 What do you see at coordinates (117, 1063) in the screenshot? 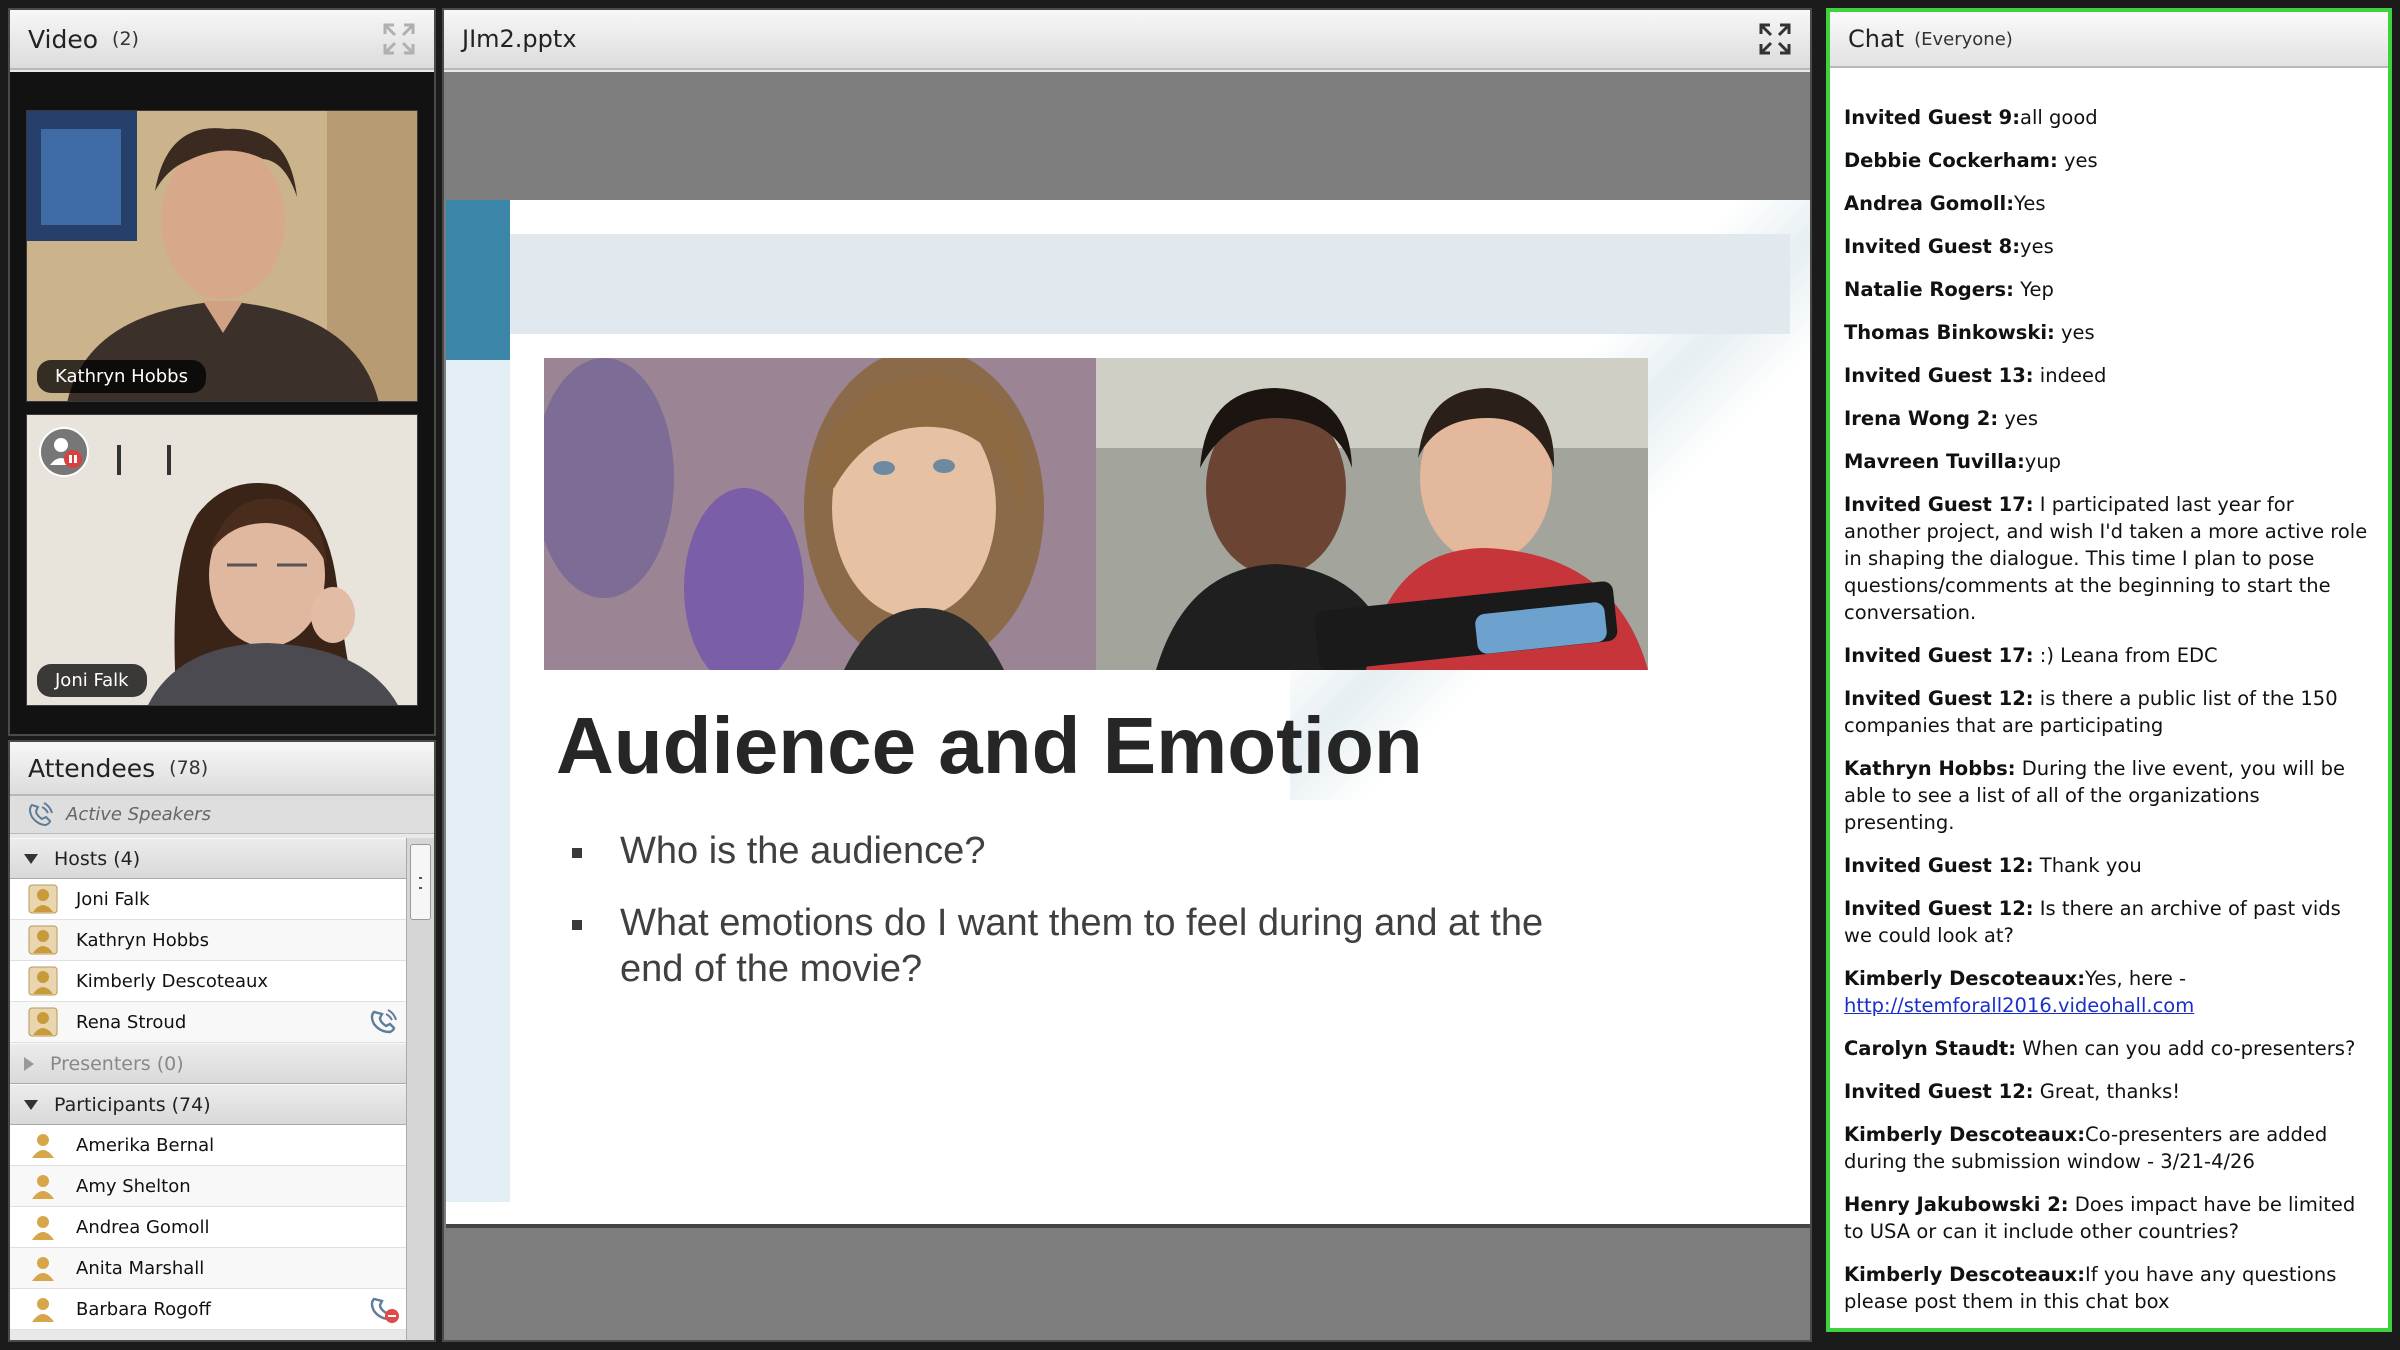
I see `presenters-group-label: Presenters (0)` at bounding box center [117, 1063].